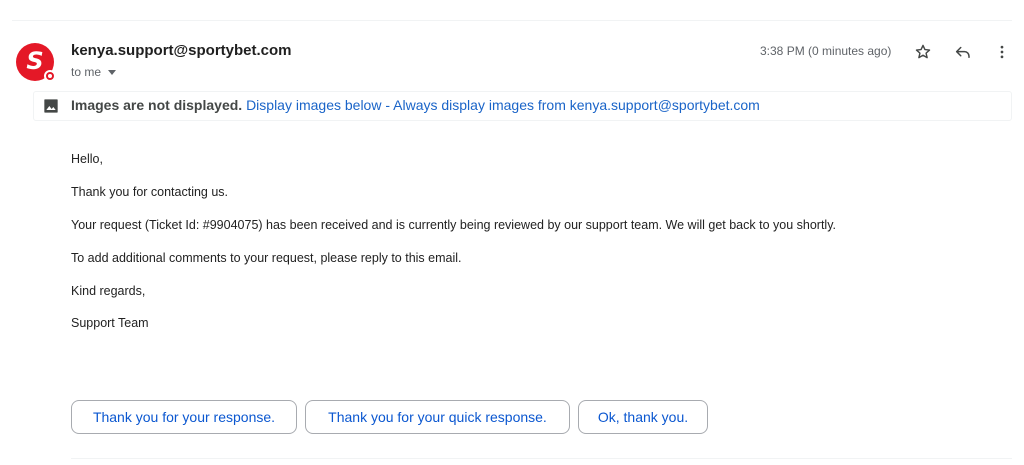  I want to click on recipient-details-toggle: to me, so click(94, 72).